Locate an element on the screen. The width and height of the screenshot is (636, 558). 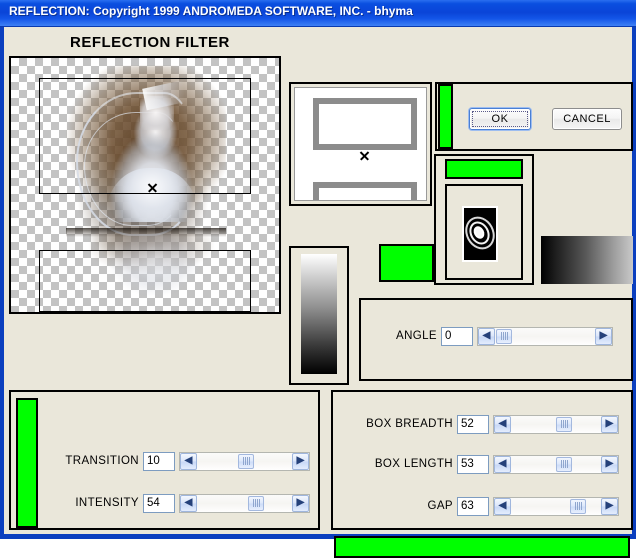
slider-row-intensity: INTENSITY 54 ◀ ▶ is located at coordinates (187, 503).